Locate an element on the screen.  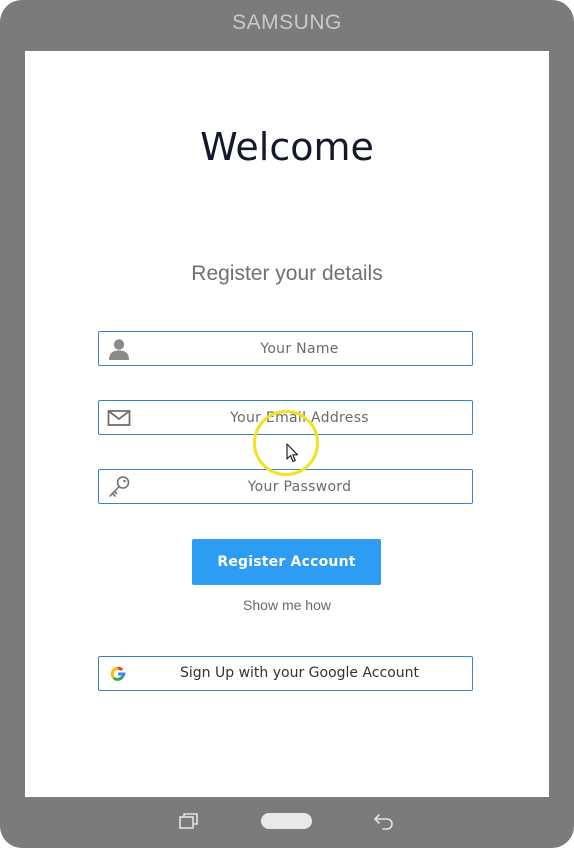
register-account-button: Register Account is located at coordinates (286, 562).